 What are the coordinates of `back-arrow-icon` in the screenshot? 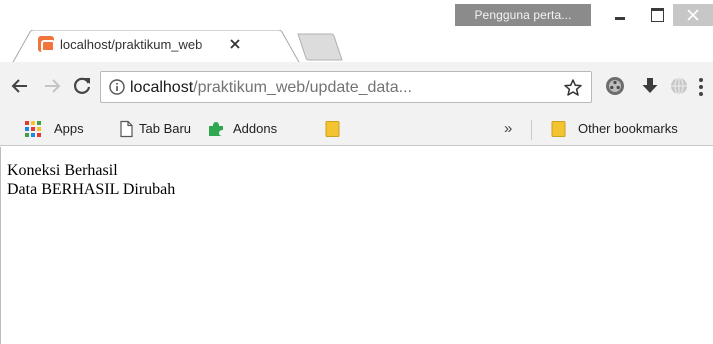 It's located at (20, 86).